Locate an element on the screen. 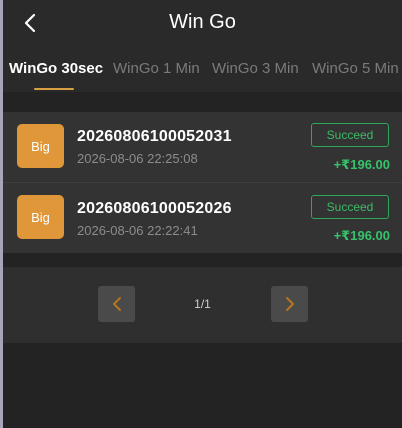 The image size is (402, 428). bet-time: 2026-08-06 22:22:41 is located at coordinates (137, 230).